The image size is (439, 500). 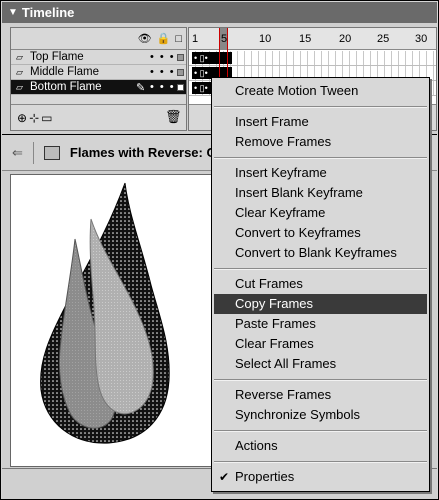 I want to click on ruler-label: 20, so click(x=345, y=39).